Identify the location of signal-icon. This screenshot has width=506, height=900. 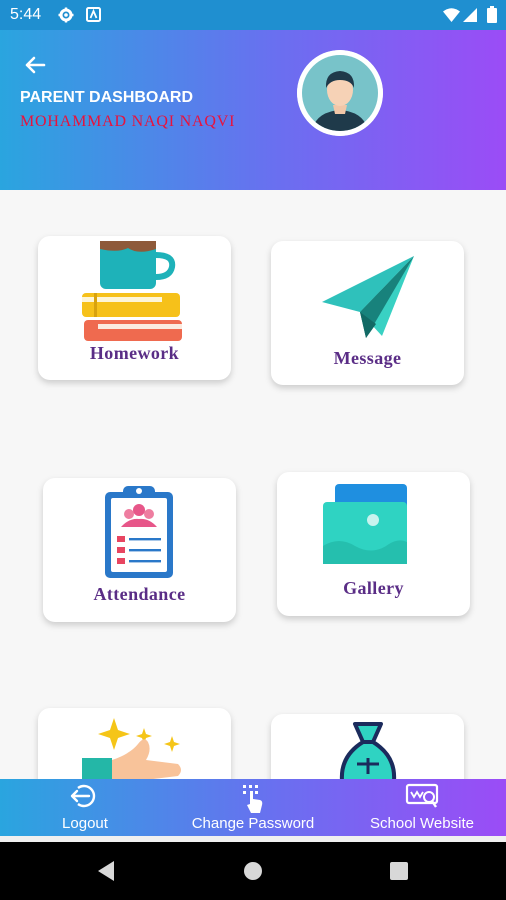
(470, 15).